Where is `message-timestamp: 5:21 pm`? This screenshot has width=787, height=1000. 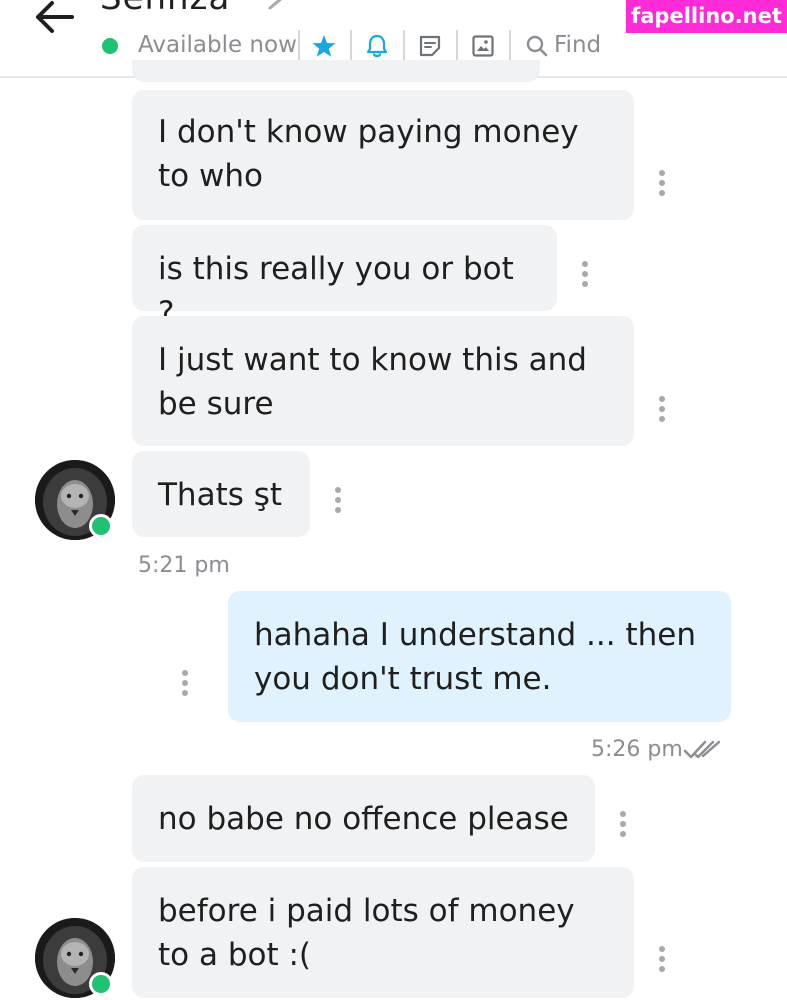
message-timestamp: 5:21 pm is located at coordinates (184, 565).